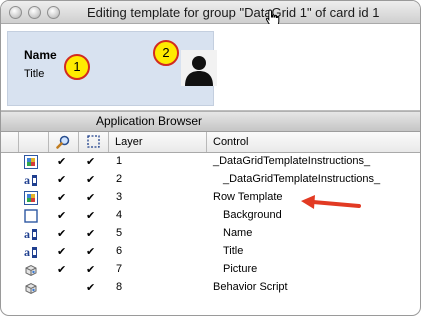  Describe the element at coordinates (77, 67) in the screenshot. I see `callout-badge-1: 1` at that location.